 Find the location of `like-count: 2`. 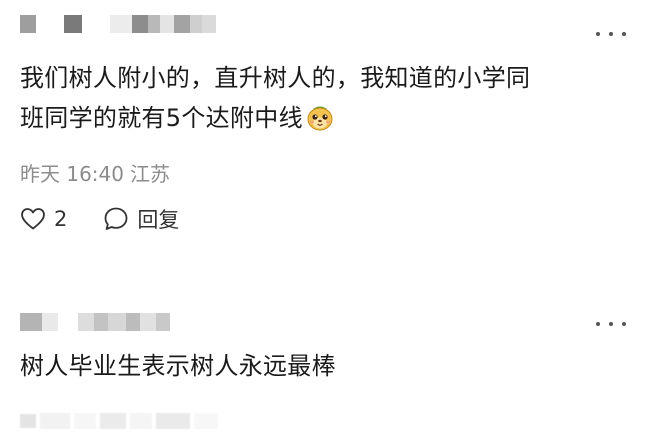

like-count: 2 is located at coordinates (61, 219).